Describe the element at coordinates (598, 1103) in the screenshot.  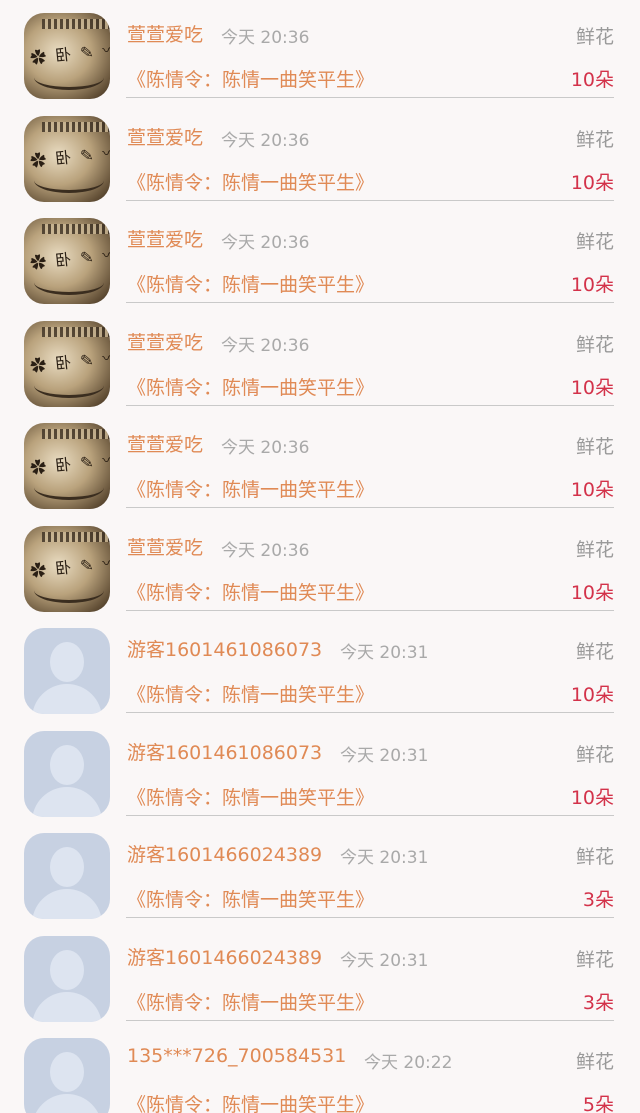
I see `gift-count: 5朵` at that location.